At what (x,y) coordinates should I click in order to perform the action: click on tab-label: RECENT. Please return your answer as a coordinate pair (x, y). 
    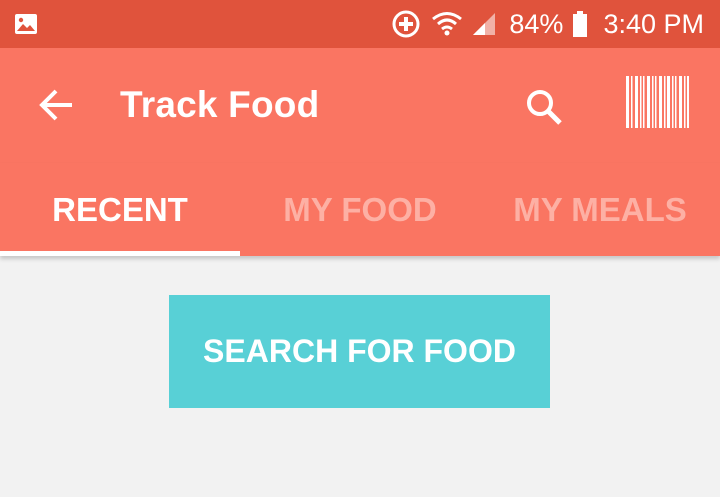
    Looking at the image, I should click on (120, 209).